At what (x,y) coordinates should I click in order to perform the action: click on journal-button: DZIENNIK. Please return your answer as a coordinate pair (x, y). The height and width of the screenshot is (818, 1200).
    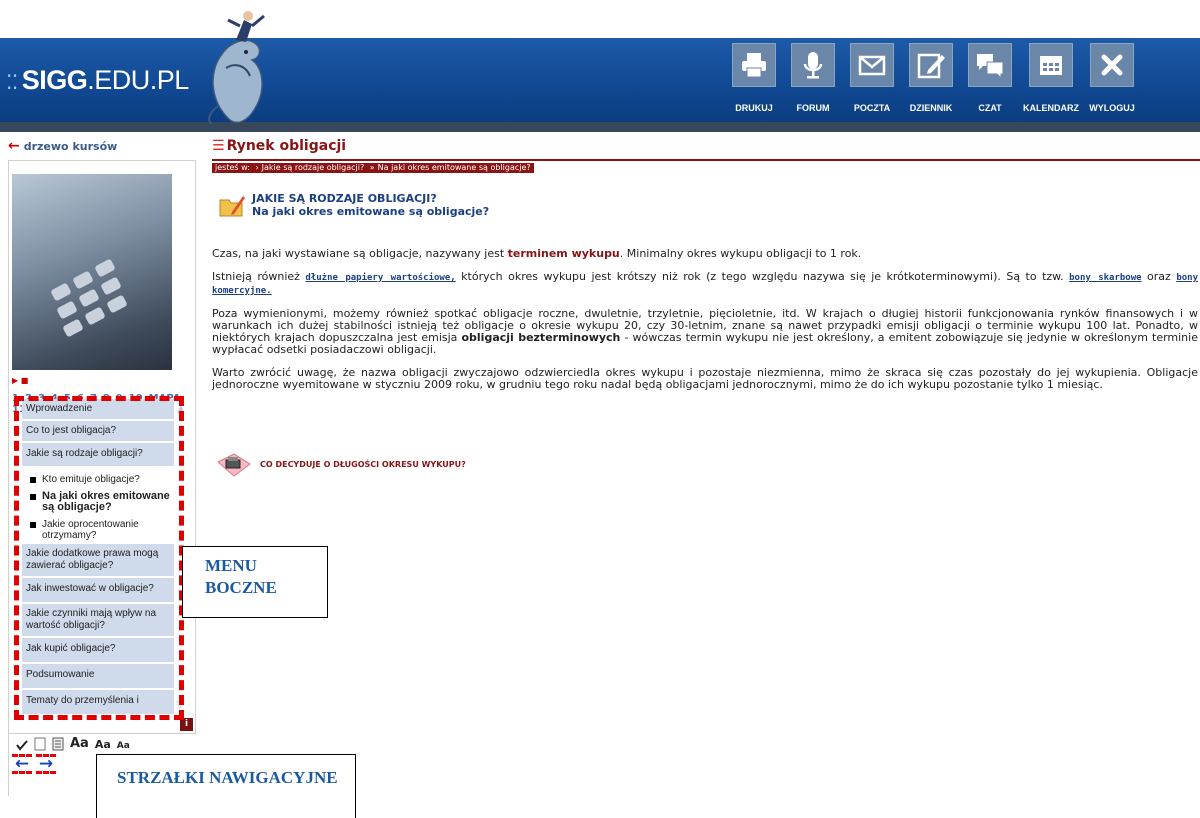
    Looking at the image, I should click on (931, 78).